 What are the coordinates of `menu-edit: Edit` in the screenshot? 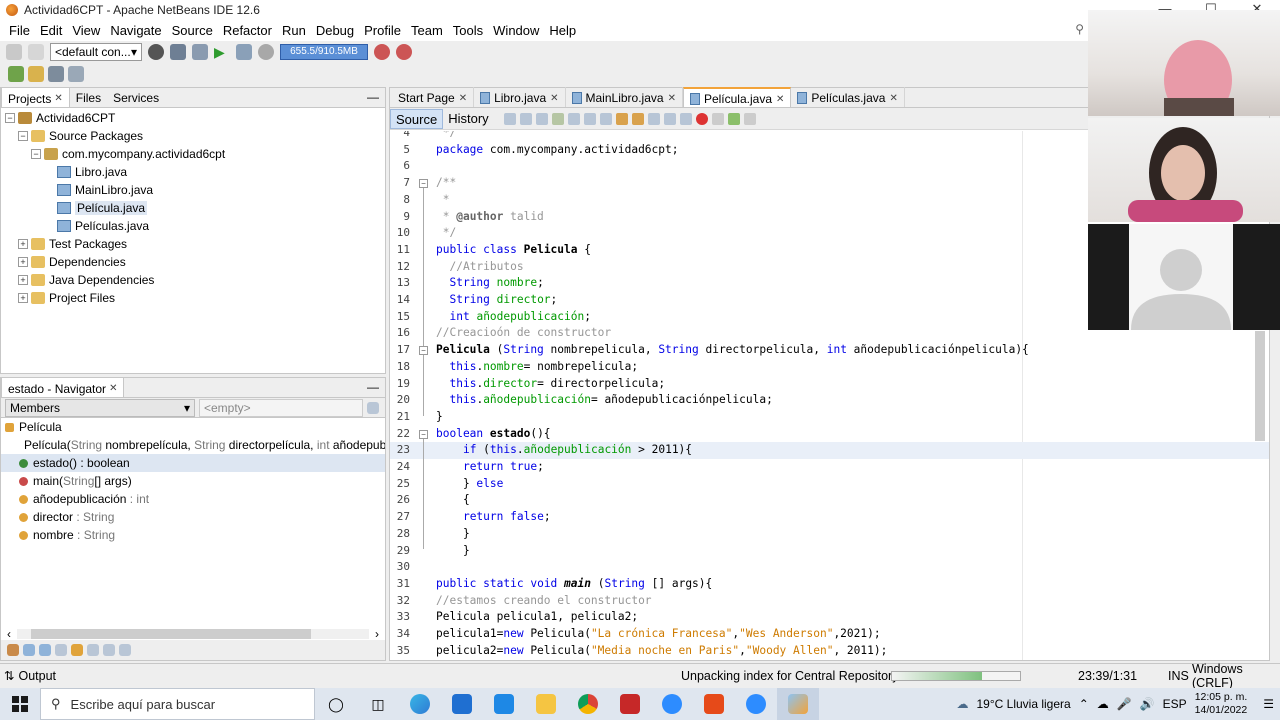 It's located at (51, 30).